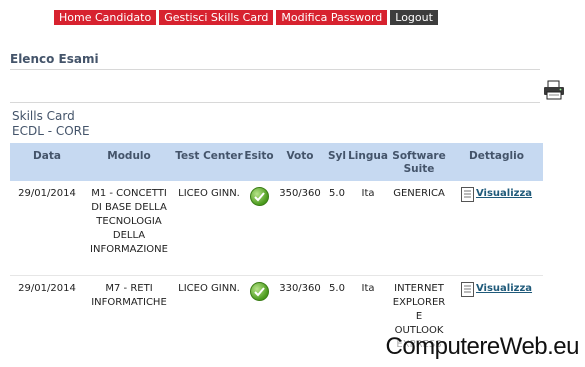  What do you see at coordinates (216, 17) in the screenshot?
I see `nav-gestisci-skills-card: Gestisci Skills Card` at bounding box center [216, 17].